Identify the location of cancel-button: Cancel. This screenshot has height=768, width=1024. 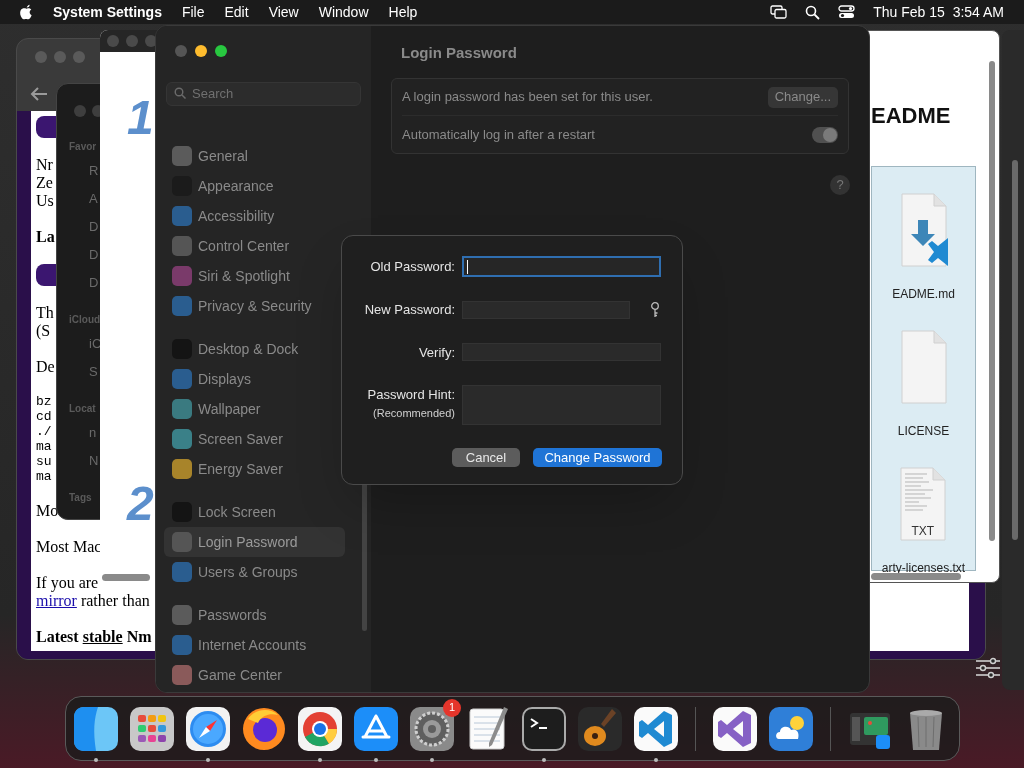
(486, 457).